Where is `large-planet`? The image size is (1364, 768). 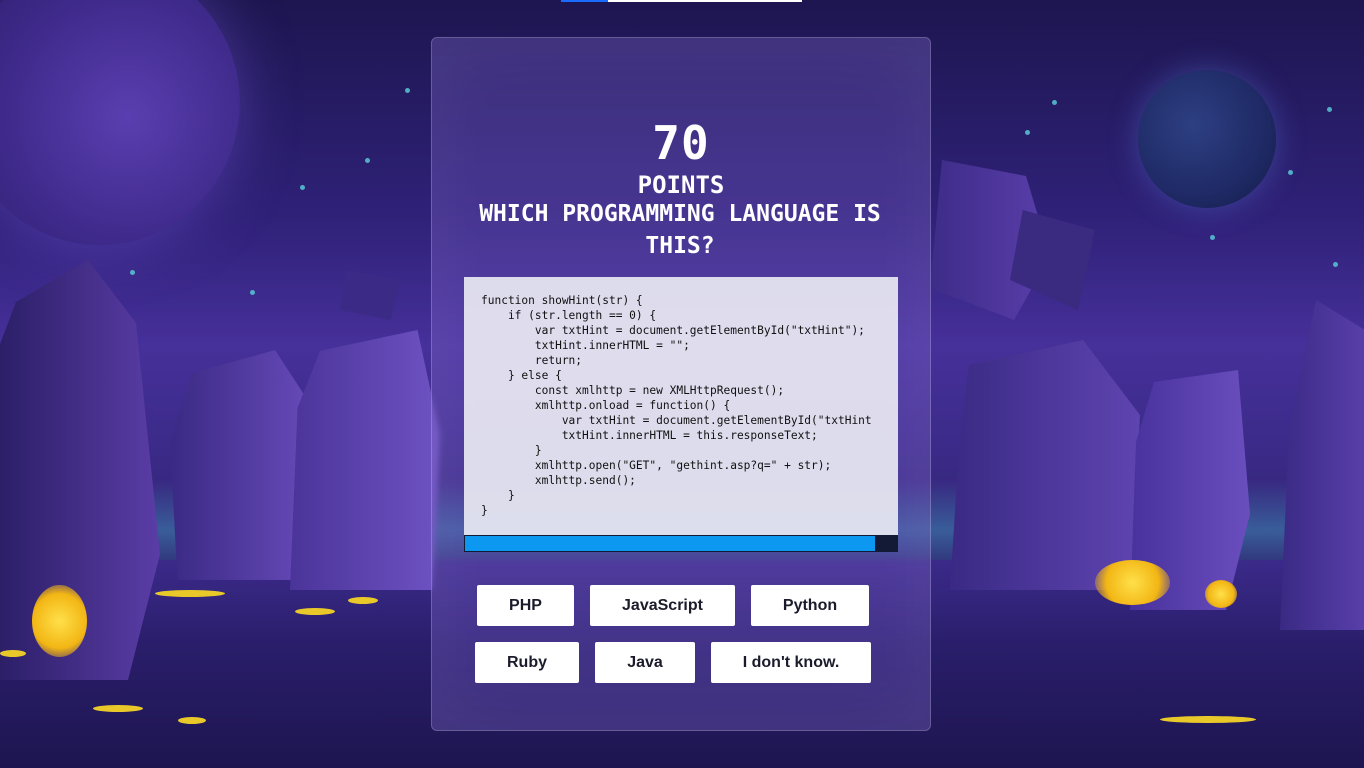
large-planet is located at coordinates (120, 122).